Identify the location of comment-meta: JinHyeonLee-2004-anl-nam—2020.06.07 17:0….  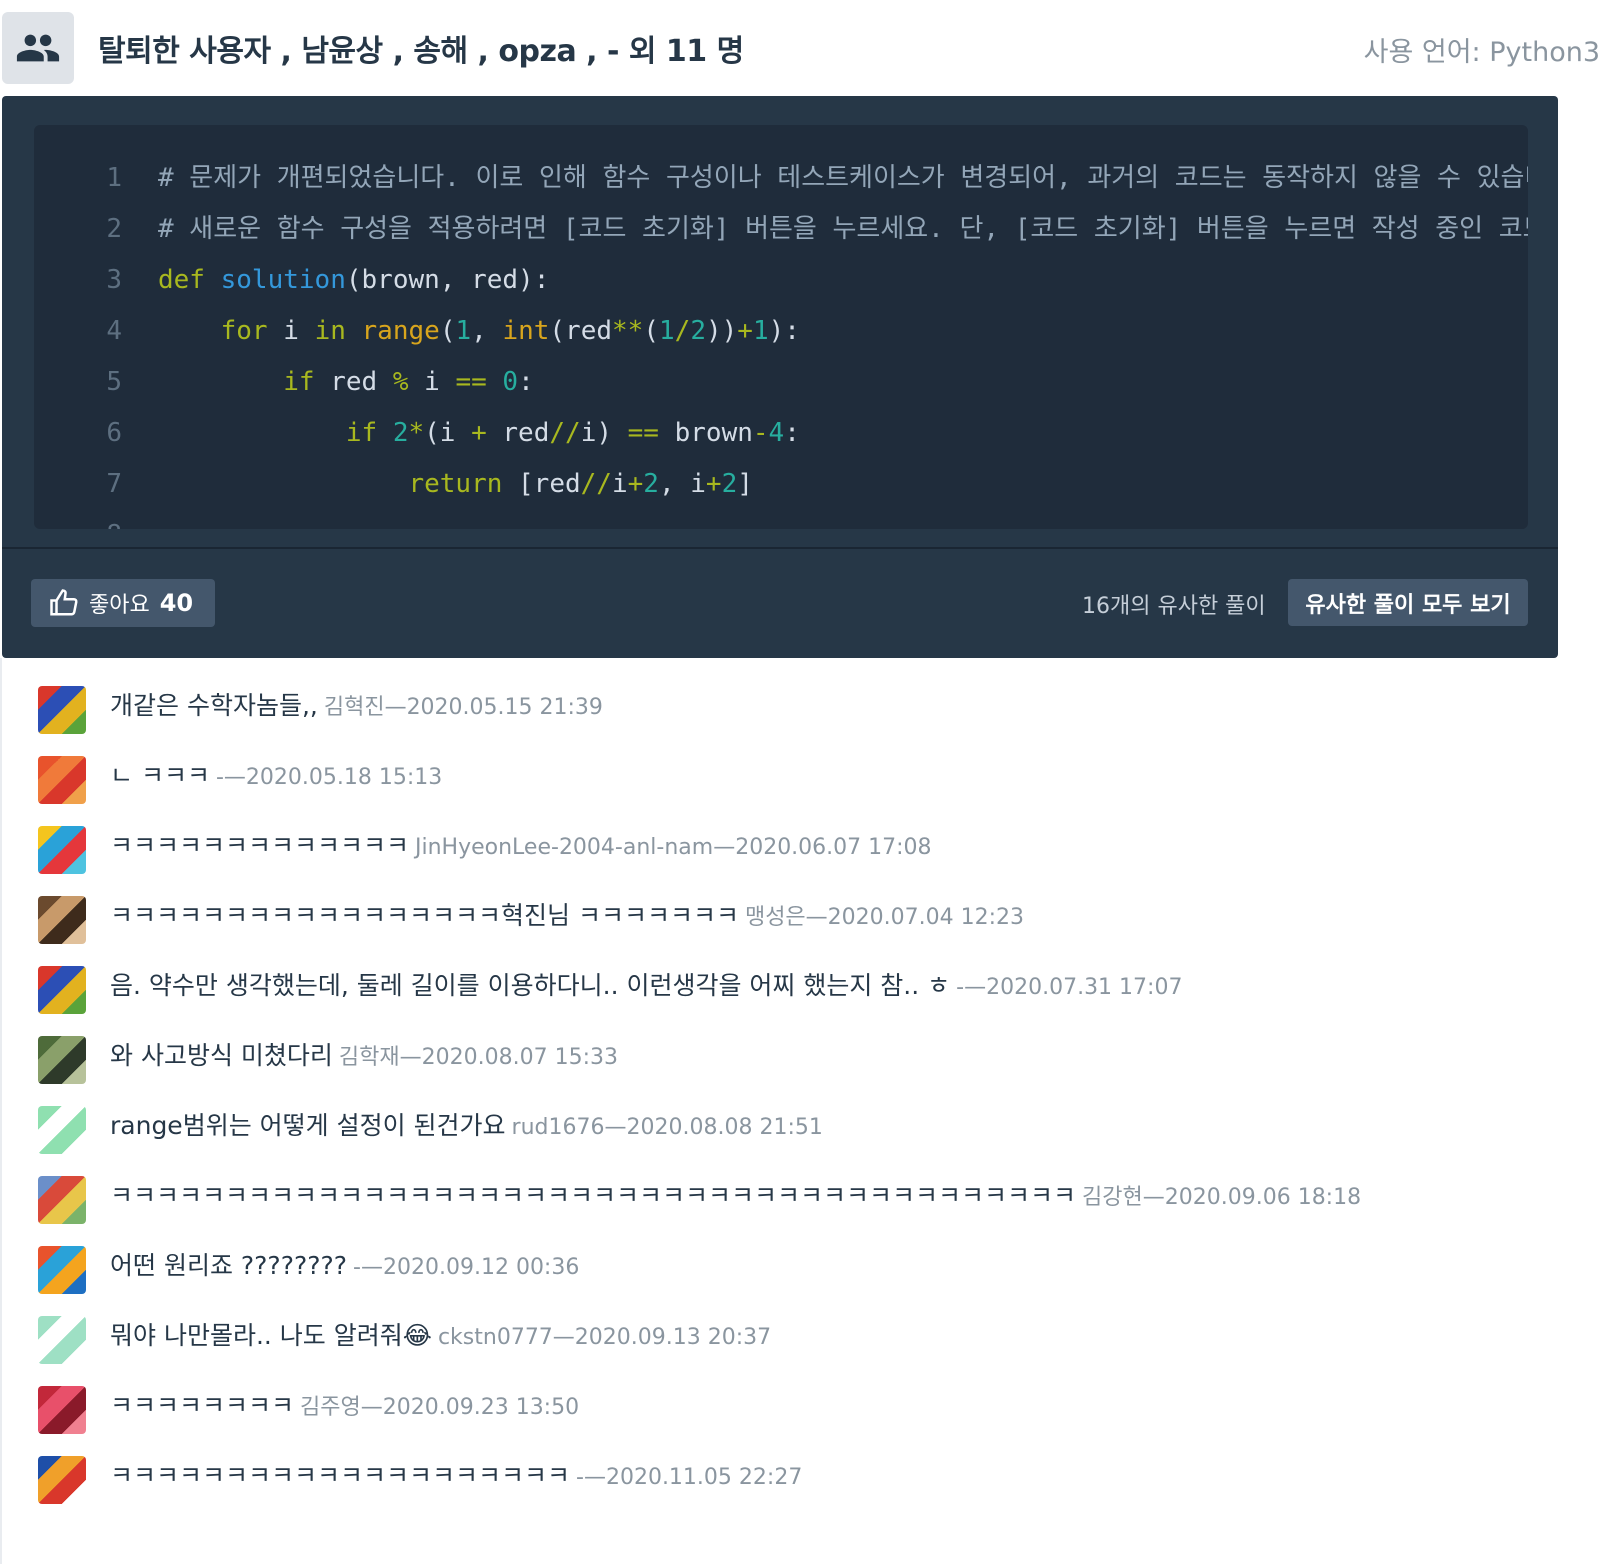
(673, 847).